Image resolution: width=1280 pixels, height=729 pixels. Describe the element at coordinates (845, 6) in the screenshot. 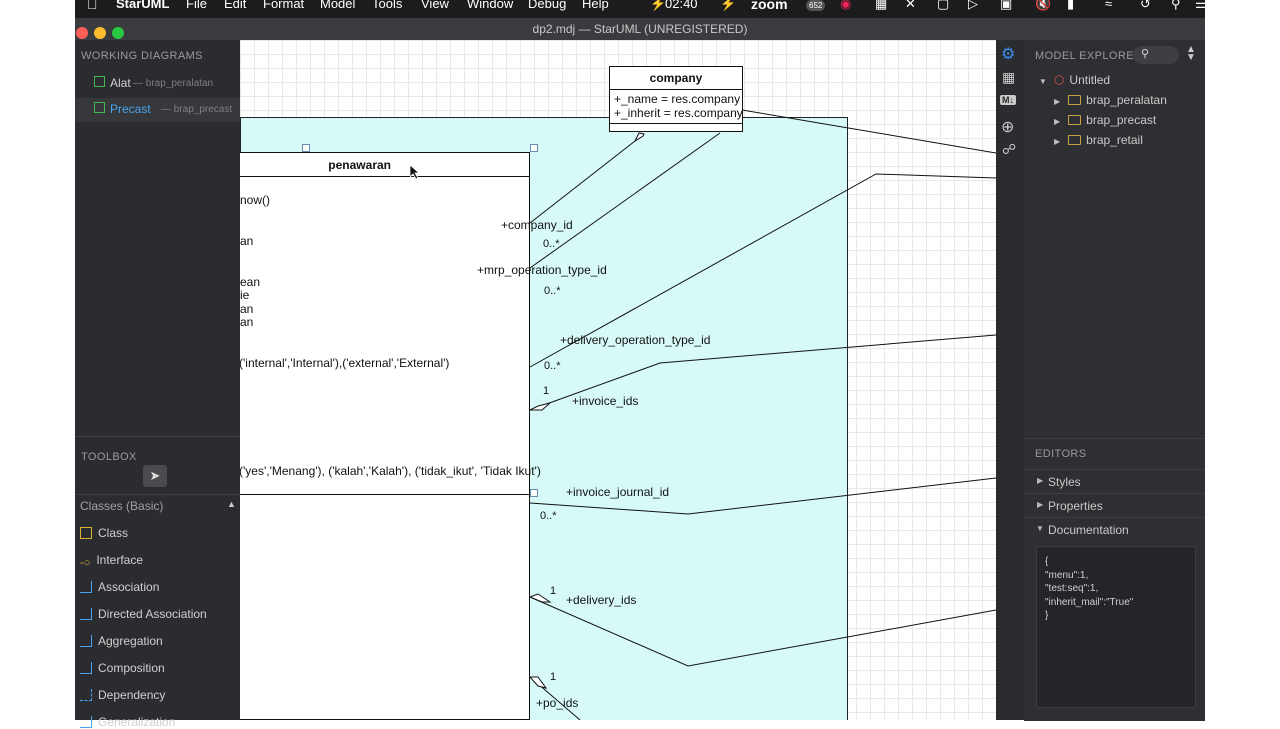

I see `app-icon: ◉` at that location.